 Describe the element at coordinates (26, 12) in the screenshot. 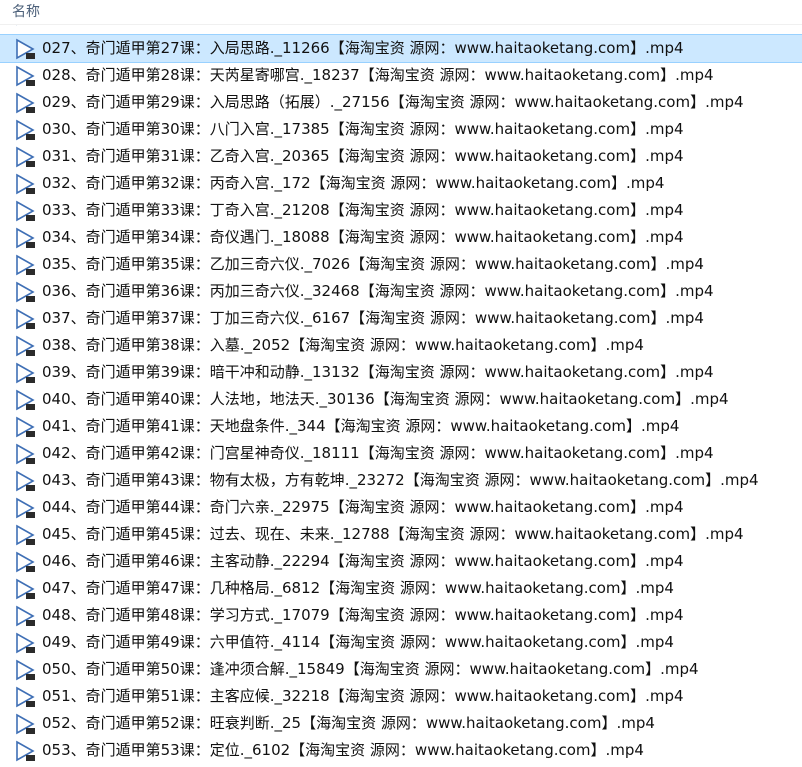

I see `name-column-header: 名称` at that location.